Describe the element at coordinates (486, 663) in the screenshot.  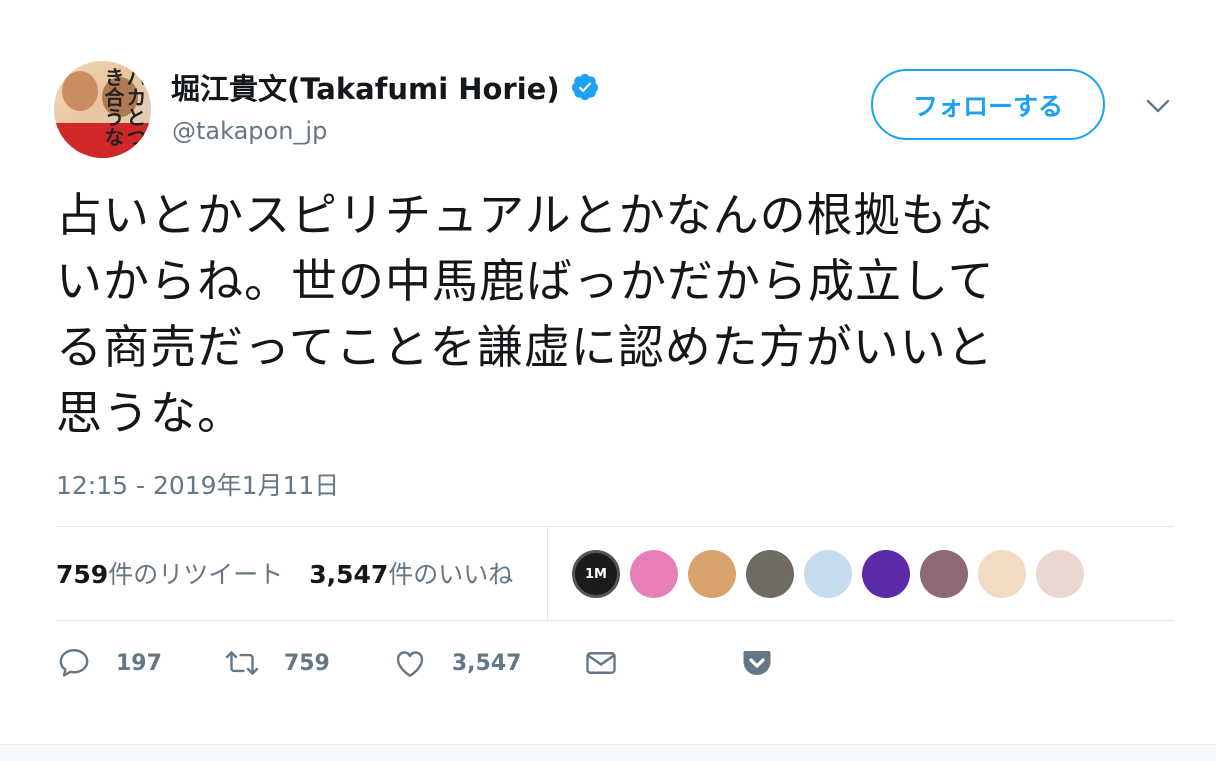
I see `like-count: 3,547` at that location.